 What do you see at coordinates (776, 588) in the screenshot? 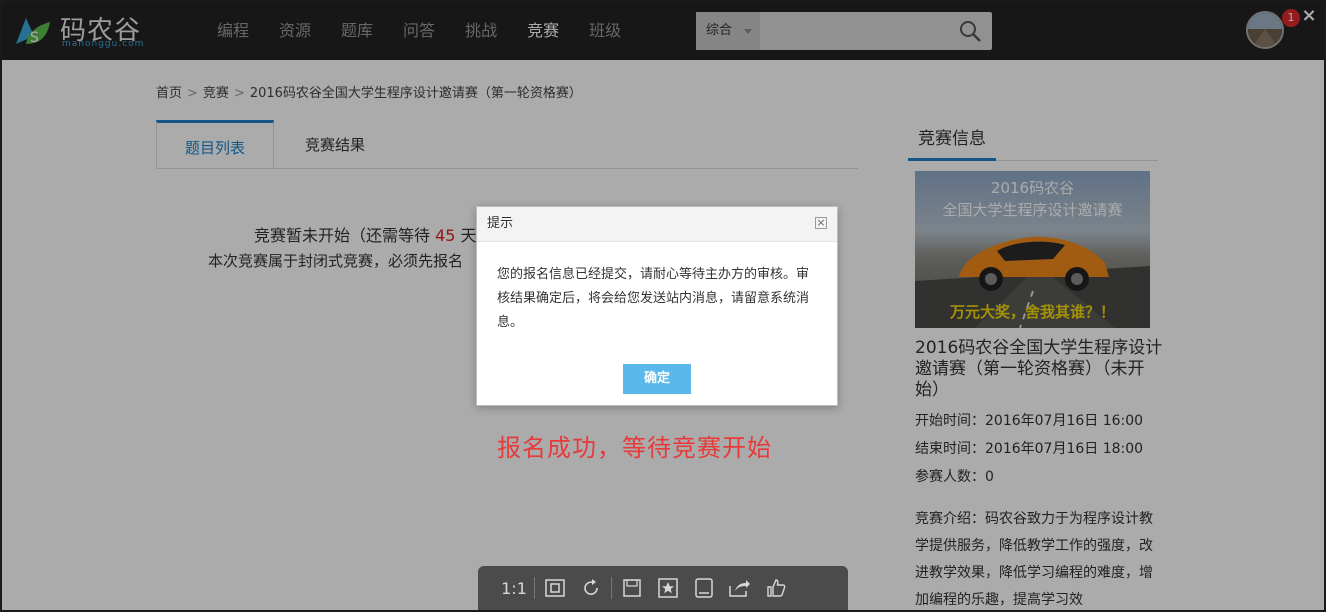
I see `thumbs-up-icon` at bounding box center [776, 588].